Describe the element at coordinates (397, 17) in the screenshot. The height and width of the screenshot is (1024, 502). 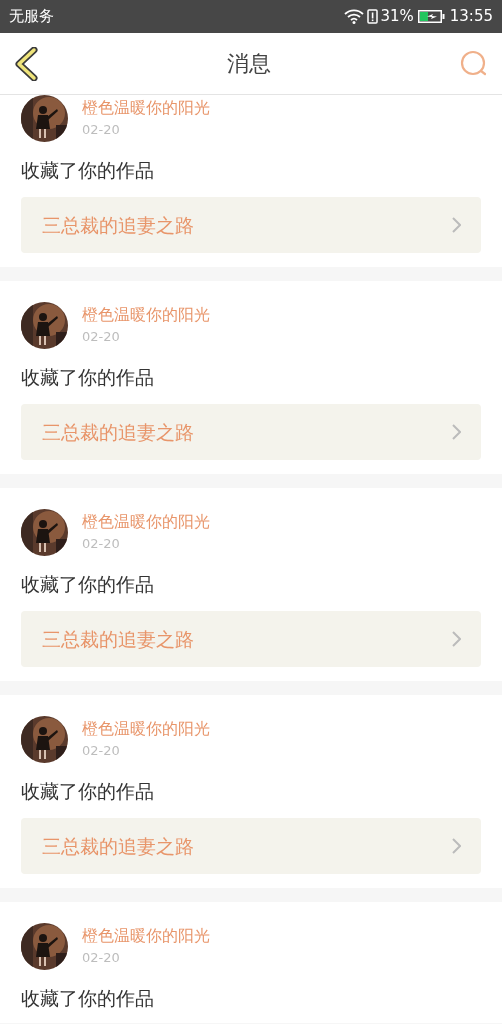
I see `battery-percent: 31%` at that location.